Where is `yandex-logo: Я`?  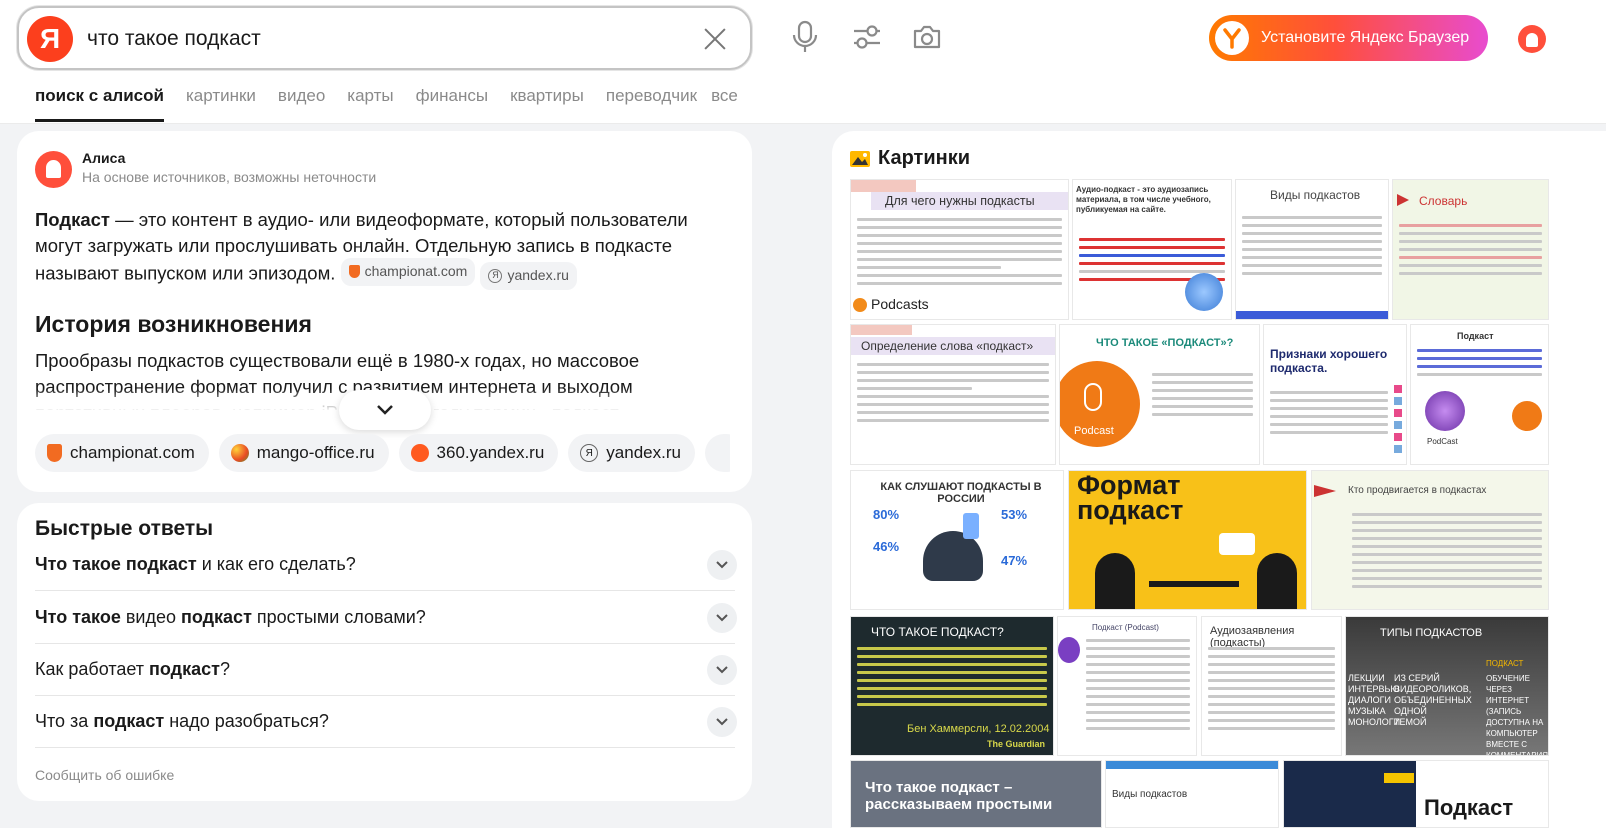 yandex-logo: Я is located at coordinates (50, 39).